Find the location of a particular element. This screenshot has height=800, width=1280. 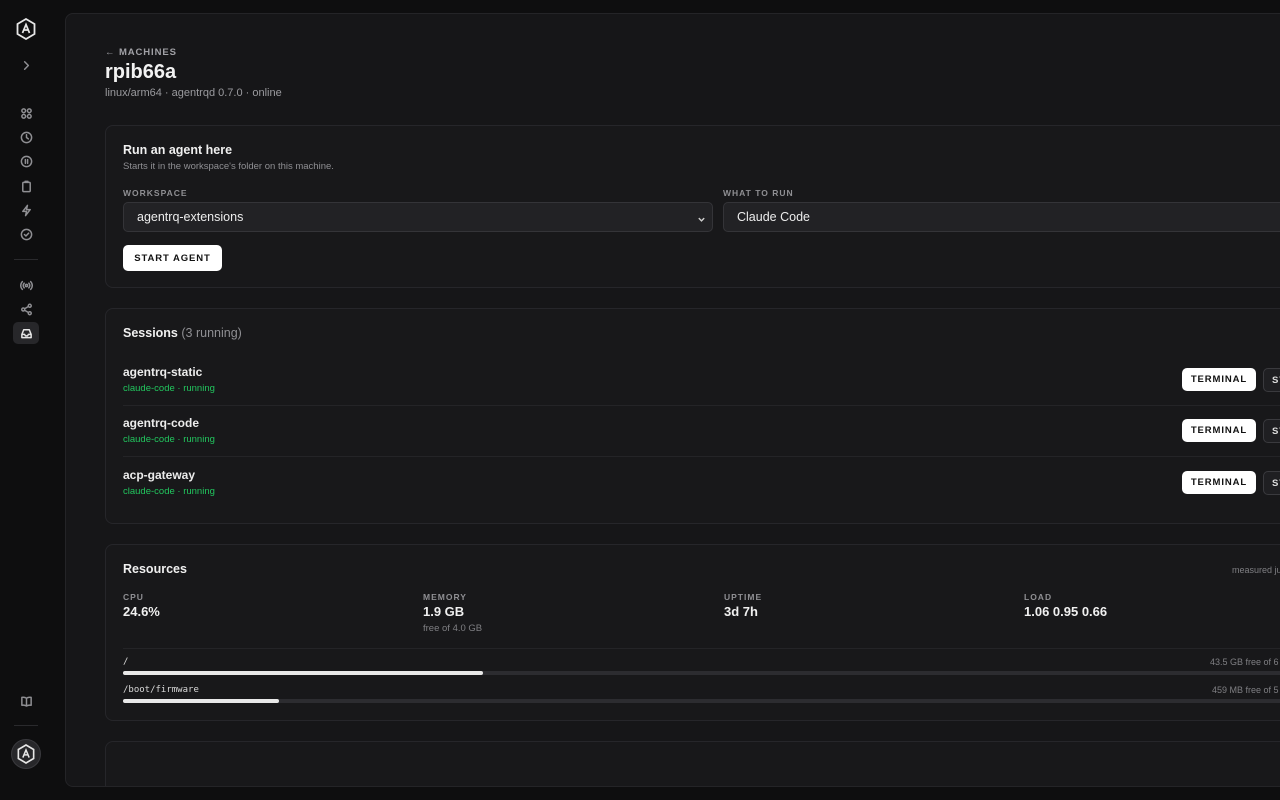

load-label: LOAD is located at coordinates (1038, 597).